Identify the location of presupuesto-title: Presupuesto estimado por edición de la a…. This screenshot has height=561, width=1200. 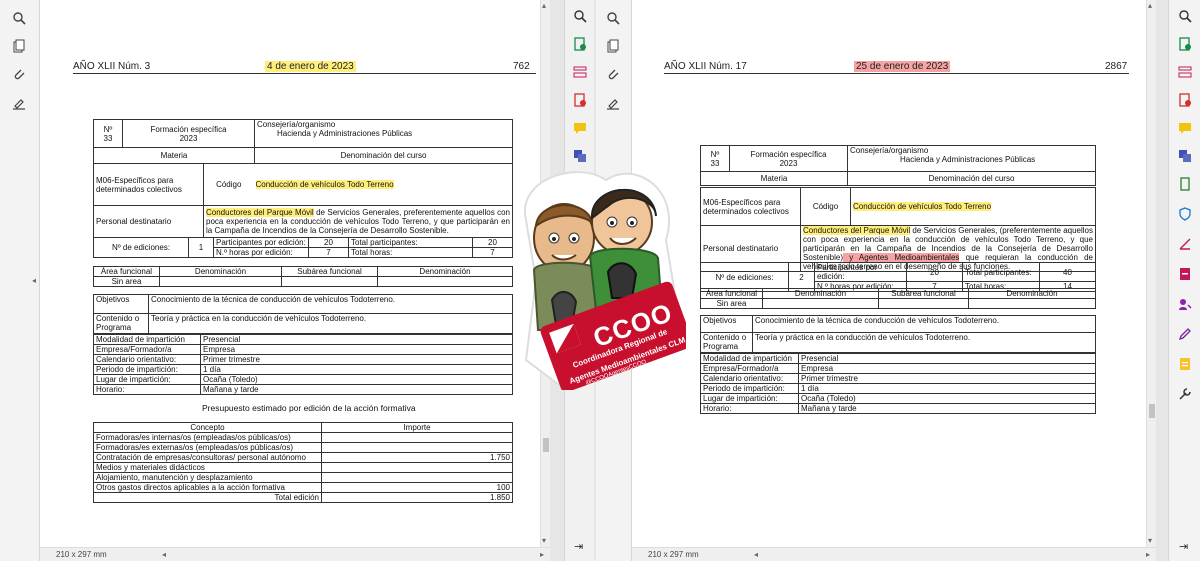
(309, 408).